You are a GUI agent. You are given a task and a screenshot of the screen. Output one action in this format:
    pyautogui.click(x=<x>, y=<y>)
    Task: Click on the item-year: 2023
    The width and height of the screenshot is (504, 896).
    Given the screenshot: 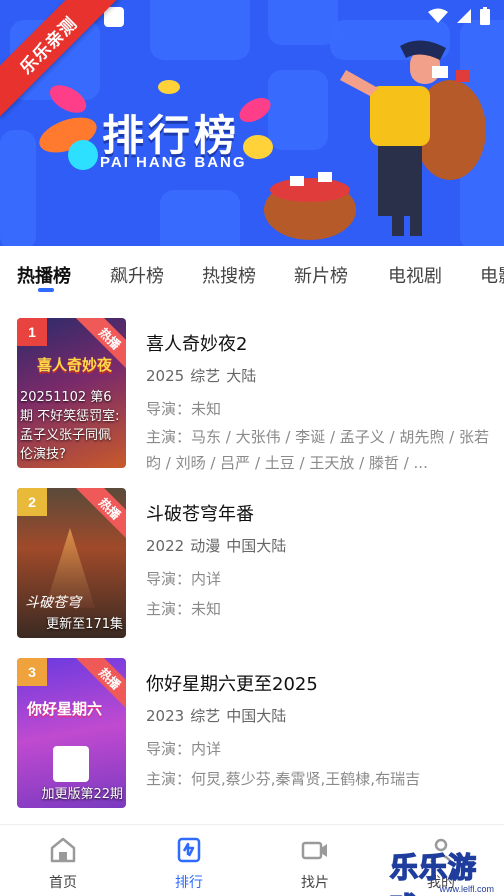 What is the action you would take?
    pyautogui.click(x=165, y=716)
    